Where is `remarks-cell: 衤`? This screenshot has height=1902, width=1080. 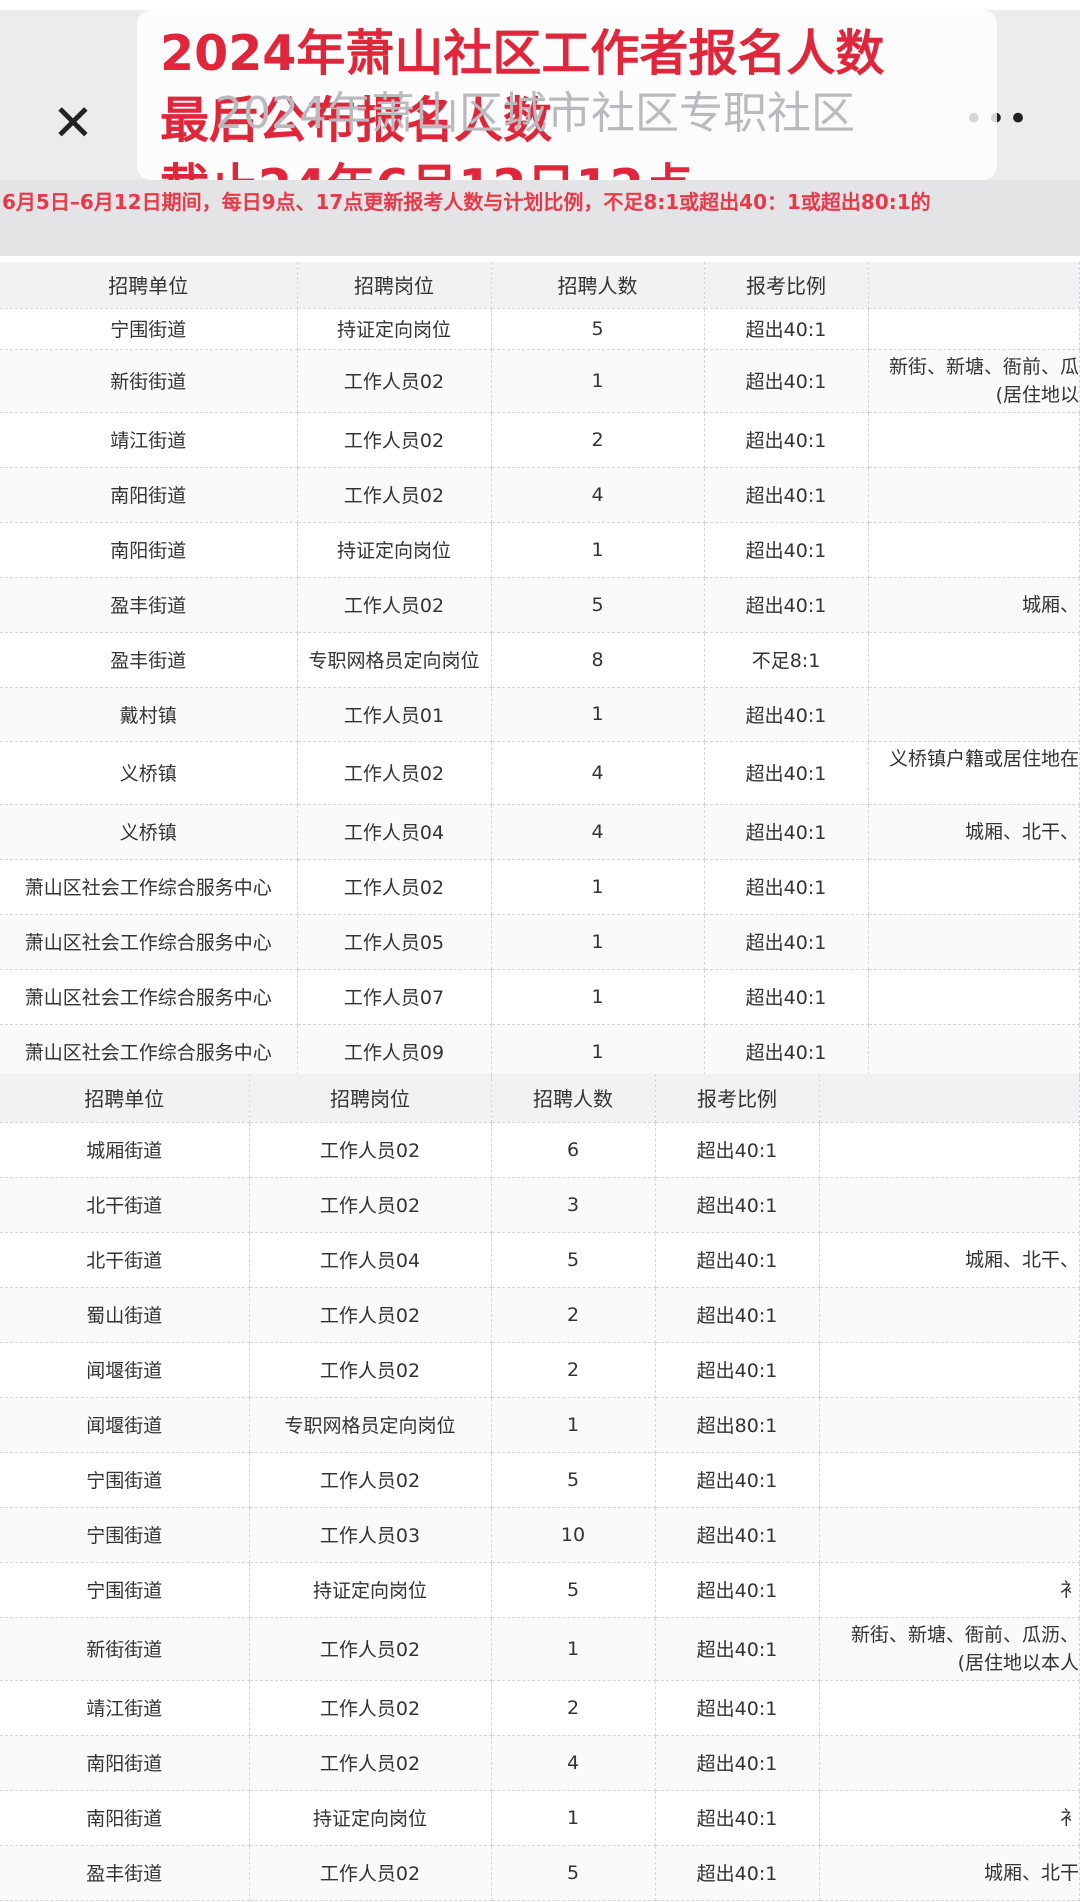 remarks-cell: 衤 is located at coordinates (949, 1818).